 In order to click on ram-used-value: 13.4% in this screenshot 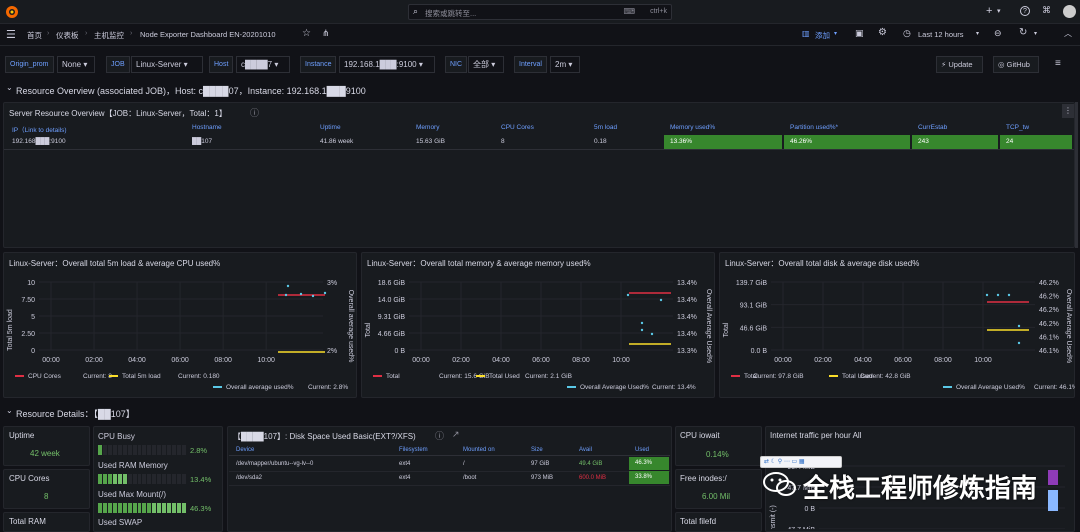, I will do `click(201, 479)`.